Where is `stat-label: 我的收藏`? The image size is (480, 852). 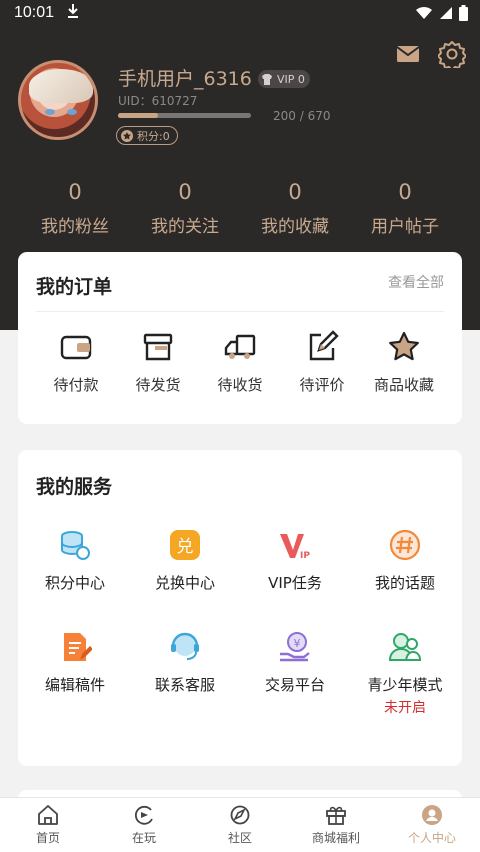 stat-label: 我的收藏 is located at coordinates (295, 227).